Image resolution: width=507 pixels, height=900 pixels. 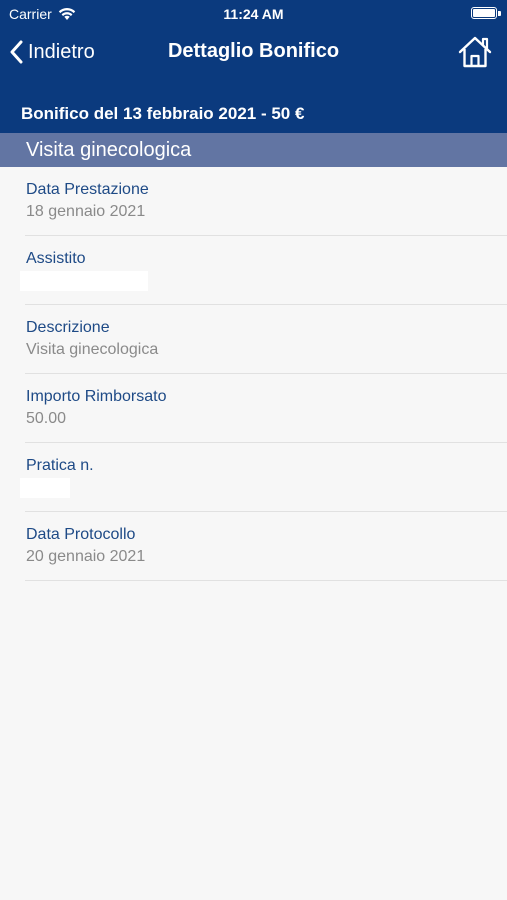 What do you see at coordinates (266, 201) in the screenshot?
I see `detail-row-data-prestazione: Data Prestazione 18 gennaio 2021` at bounding box center [266, 201].